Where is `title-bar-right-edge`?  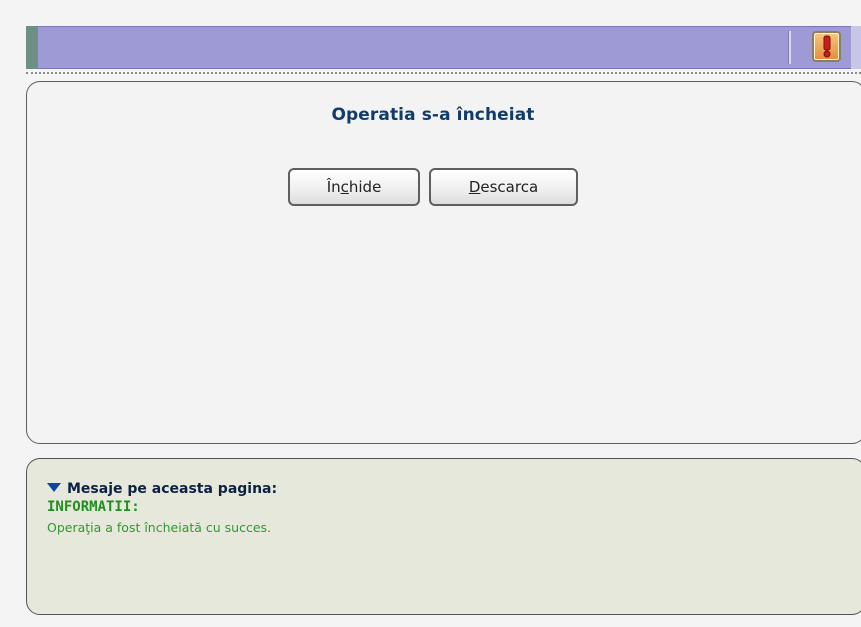 title-bar-right-edge is located at coordinates (856, 47).